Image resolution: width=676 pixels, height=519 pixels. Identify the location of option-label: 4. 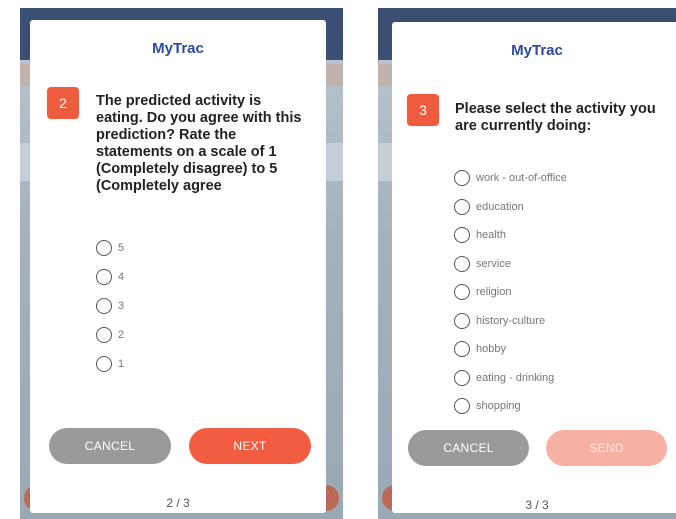
(121, 276).